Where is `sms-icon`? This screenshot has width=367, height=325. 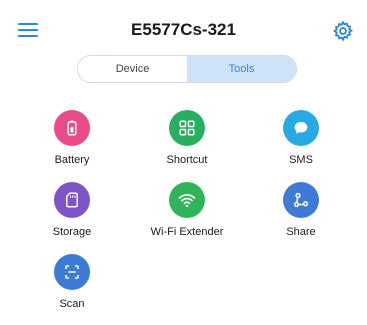
sms-icon is located at coordinates (301, 128).